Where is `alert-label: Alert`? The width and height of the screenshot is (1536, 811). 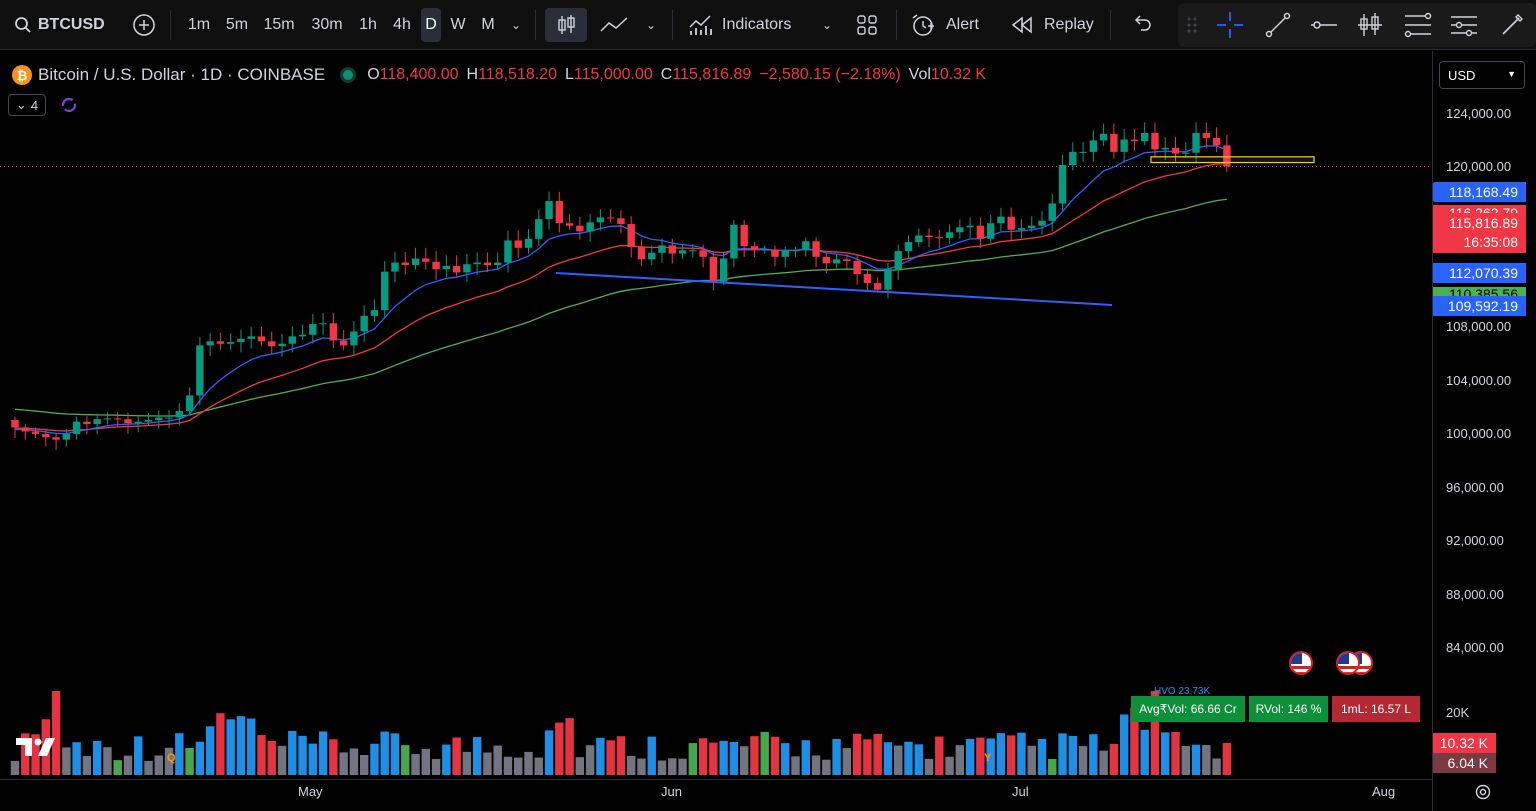
alert-label: Alert is located at coordinates (962, 24).